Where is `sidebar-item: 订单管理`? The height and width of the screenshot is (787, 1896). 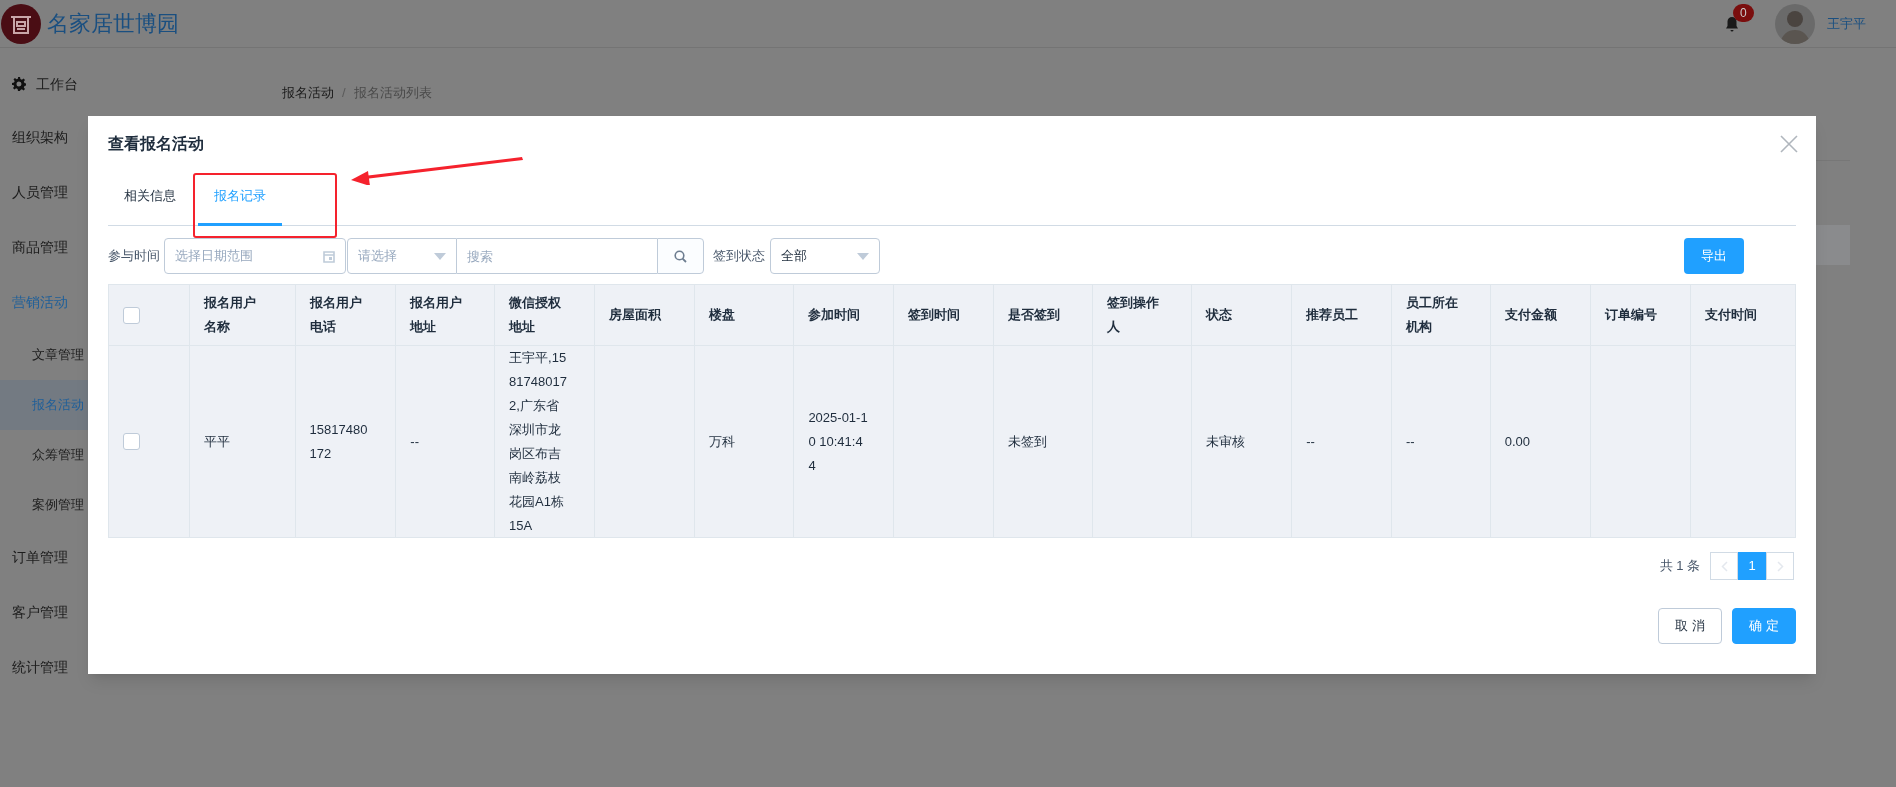
sidebar-item: 订单管理 is located at coordinates (40, 557).